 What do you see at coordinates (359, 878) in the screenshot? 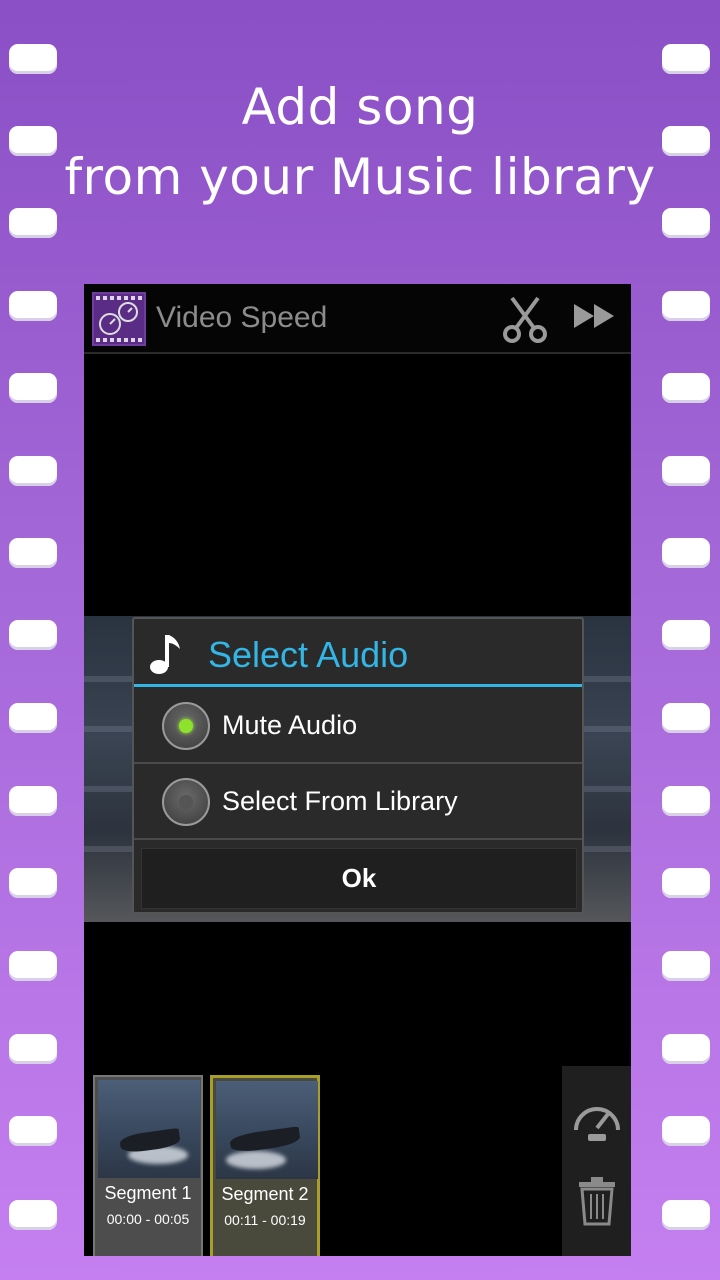
I see `ok-button: Ok` at bounding box center [359, 878].